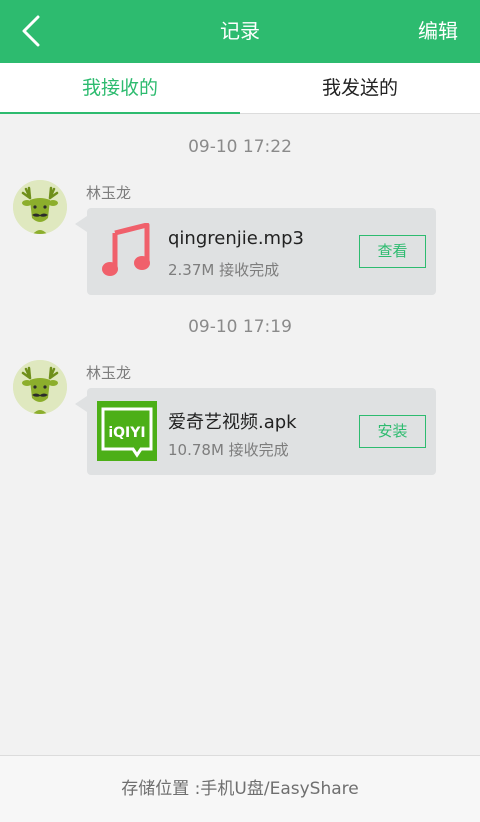 This screenshot has height=822, width=480. I want to click on tab-sent: 我发送的, so click(360, 88).